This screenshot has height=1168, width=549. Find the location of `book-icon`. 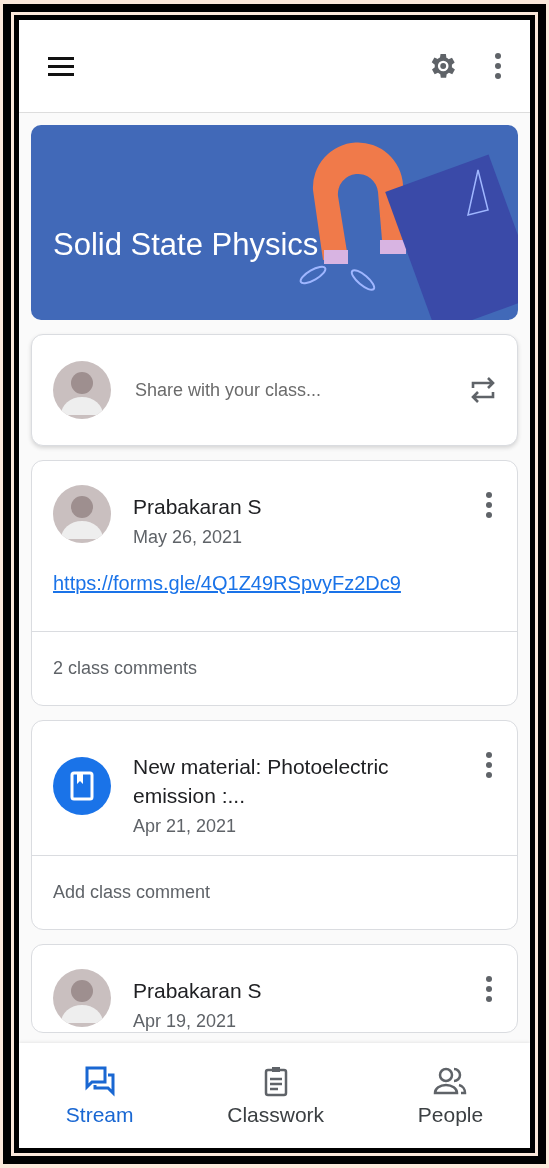

book-icon is located at coordinates (82, 786).